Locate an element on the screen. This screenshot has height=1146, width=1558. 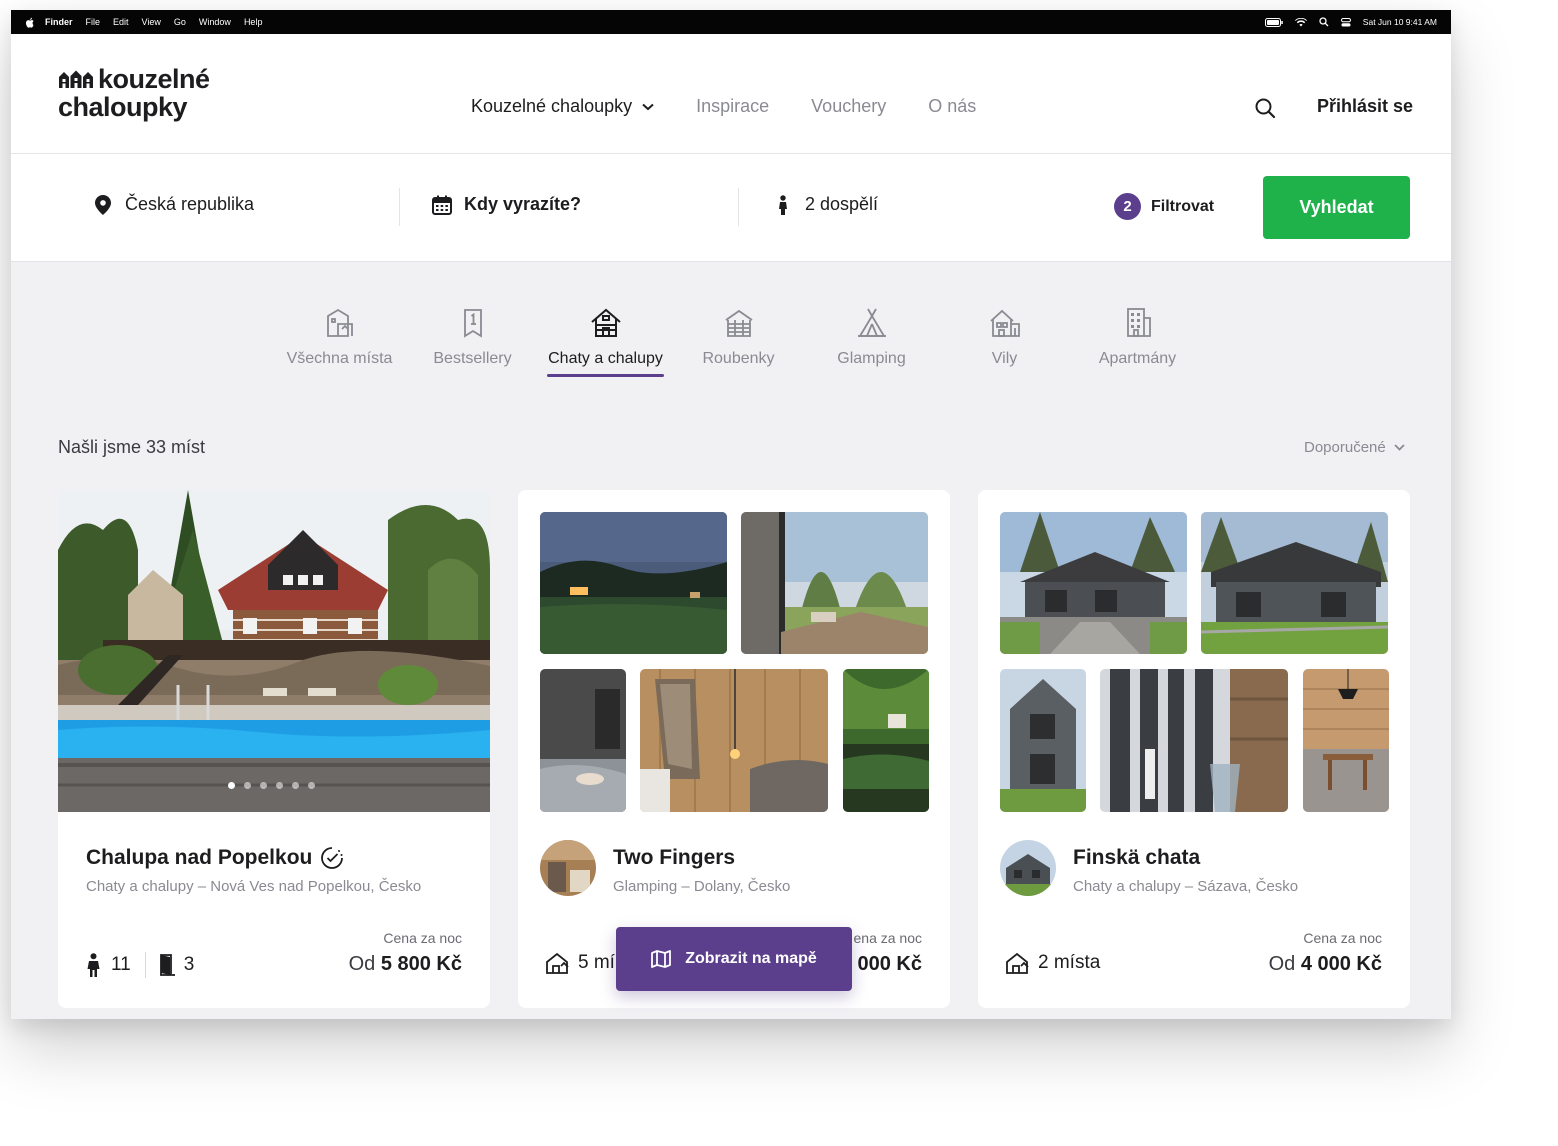
nav-kouzelne-chaloupky: Kouzelné chaloupky is located at coordinates (562, 106).